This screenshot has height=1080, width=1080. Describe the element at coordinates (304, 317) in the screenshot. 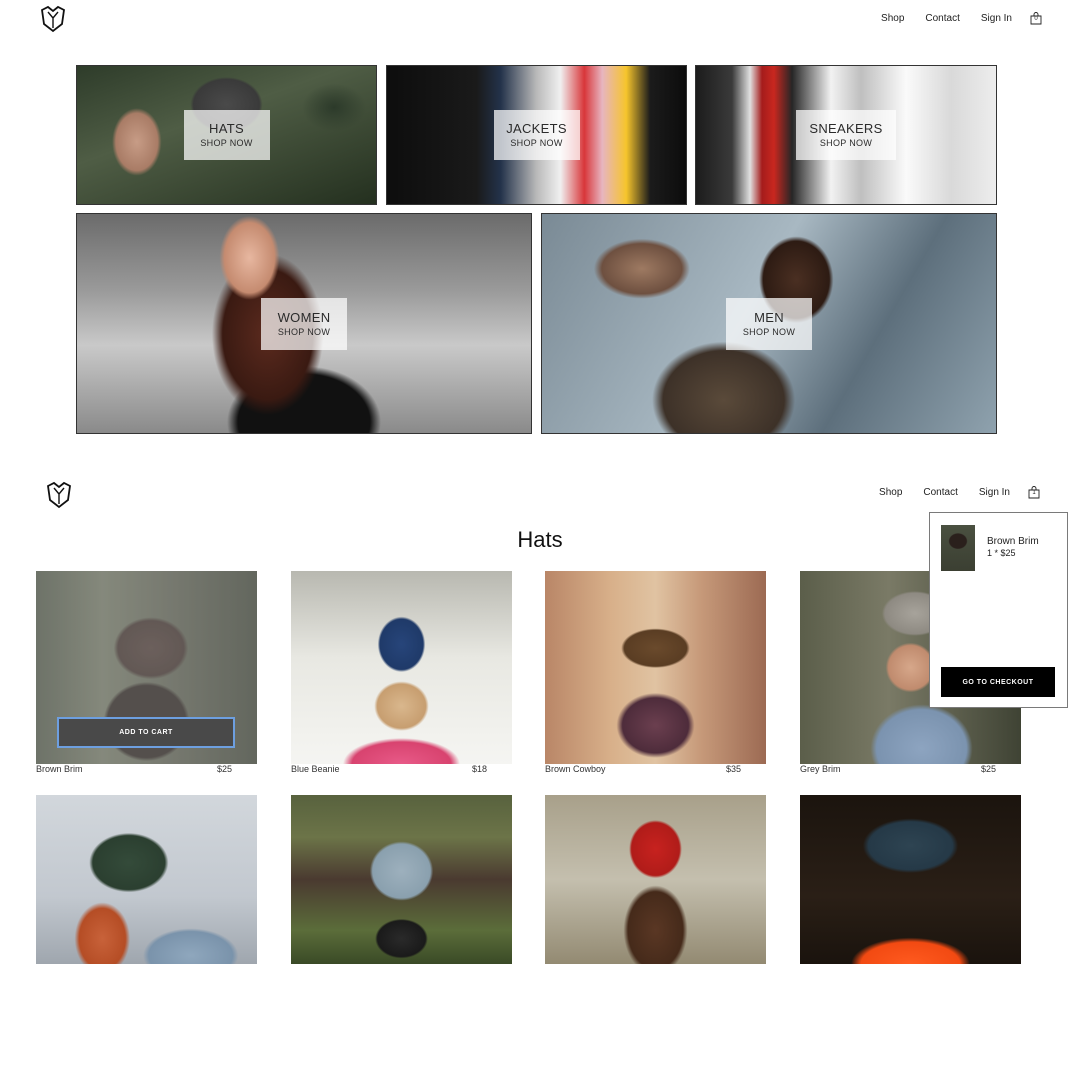

I see `category-title: WOMEN` at that location.